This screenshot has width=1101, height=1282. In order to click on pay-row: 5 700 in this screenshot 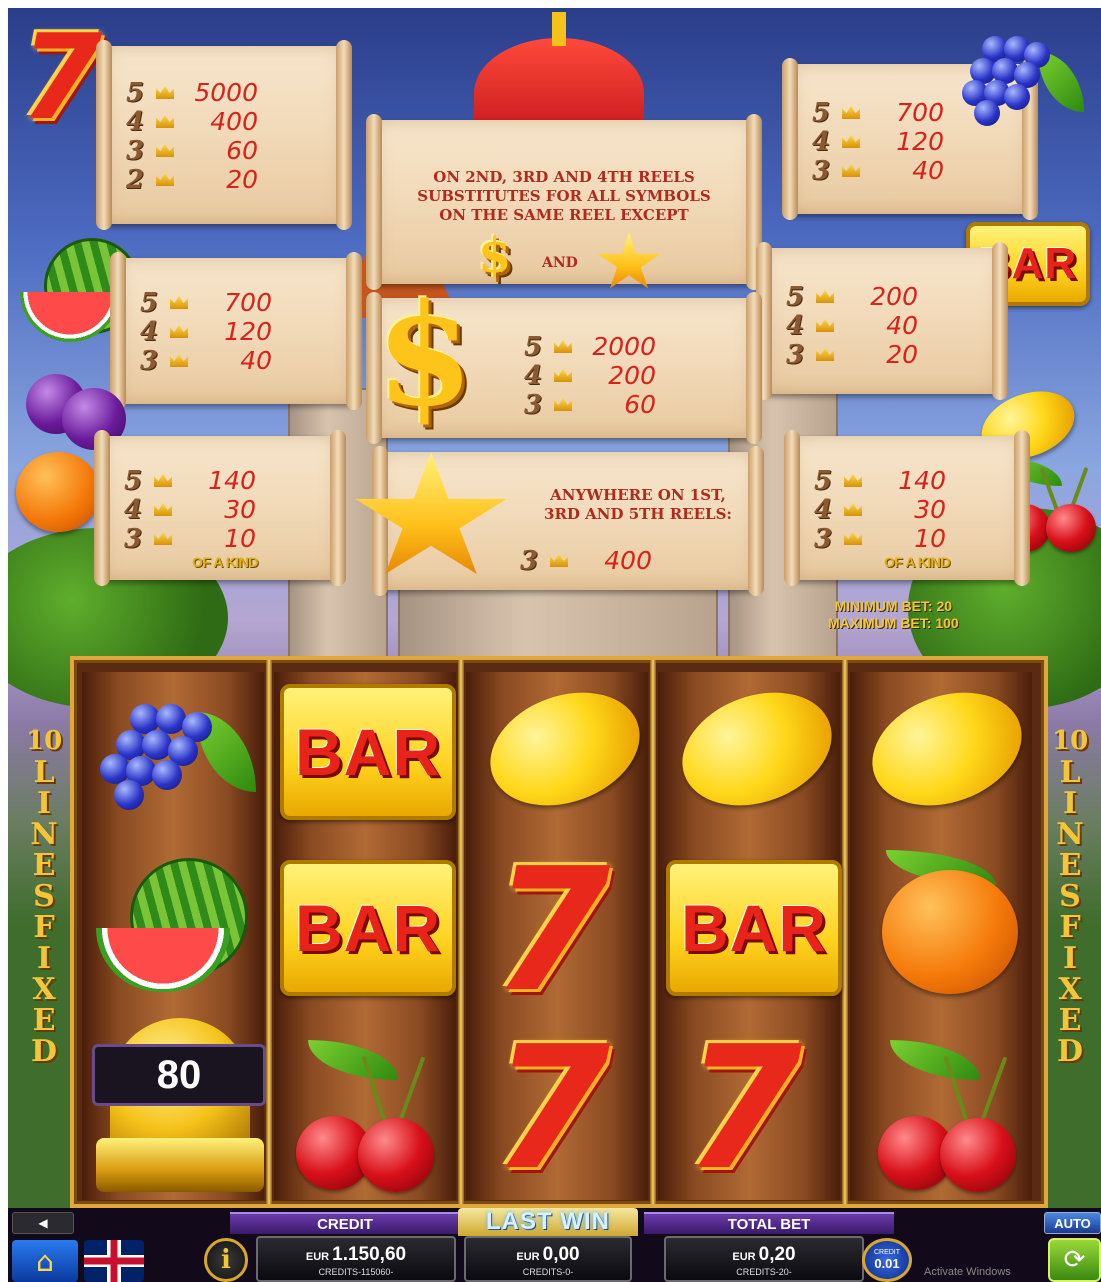, I will do `click(206, 302)`.